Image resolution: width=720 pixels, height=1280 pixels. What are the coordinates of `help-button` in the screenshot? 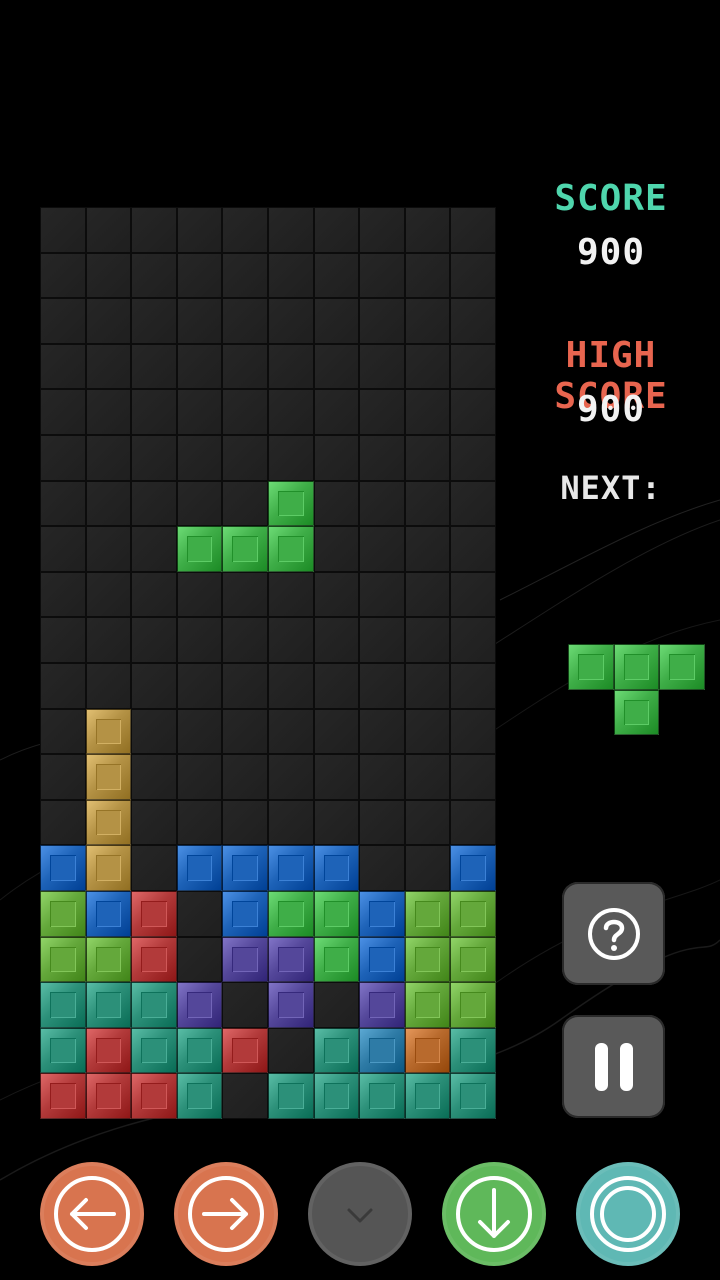 It's located at (613, 933).